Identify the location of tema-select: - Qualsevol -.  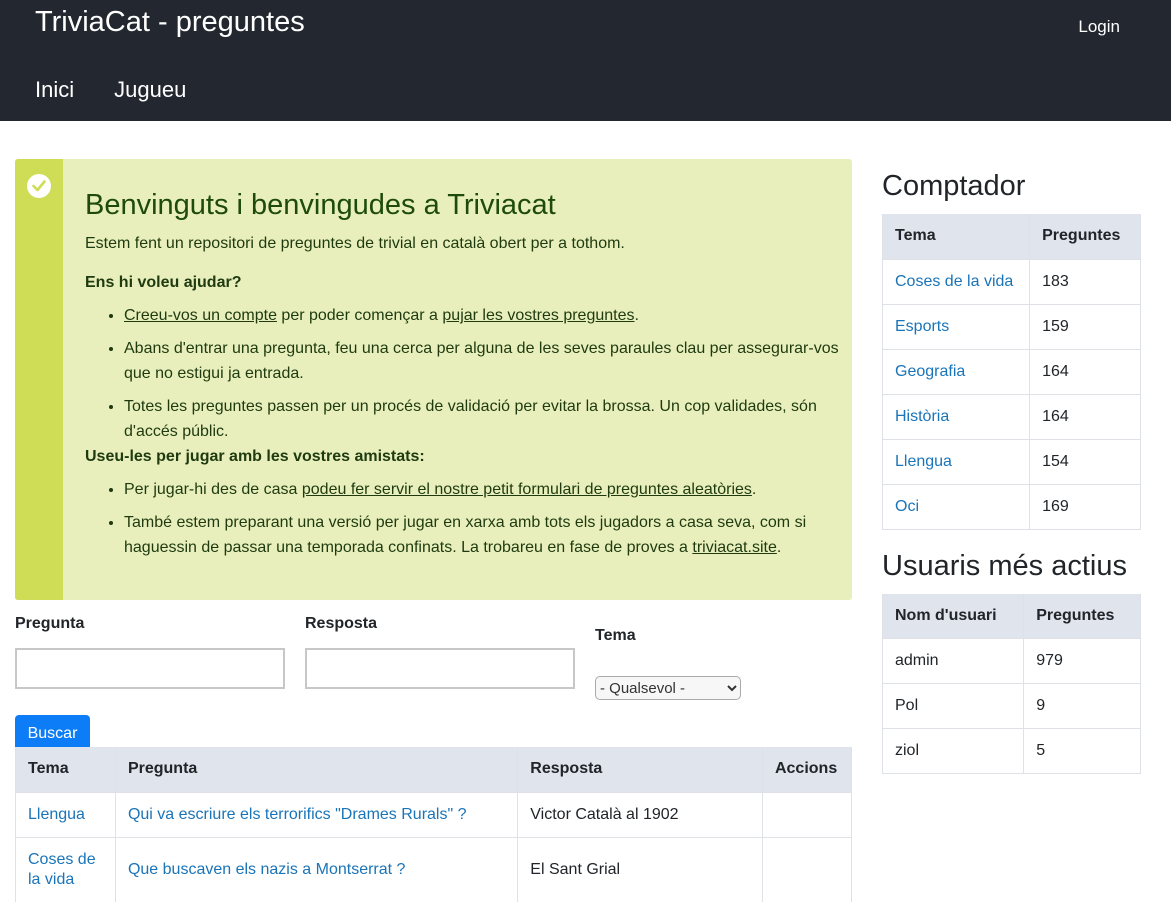
(668, 688).